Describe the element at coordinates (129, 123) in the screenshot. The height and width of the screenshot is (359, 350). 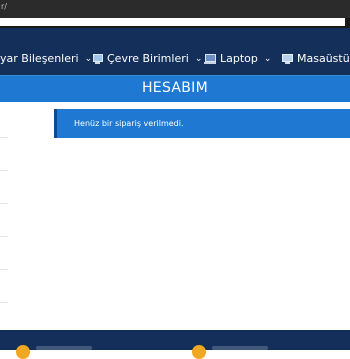
I see `notice-message: Henüz bir sipariş verilmedi.` at that location.